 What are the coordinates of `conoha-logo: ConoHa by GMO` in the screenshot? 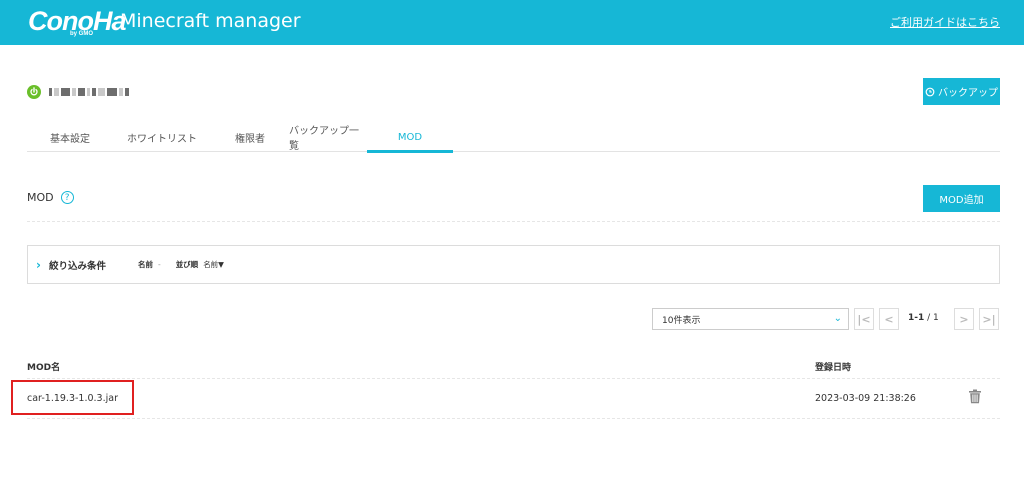 It's located at (77, 23).